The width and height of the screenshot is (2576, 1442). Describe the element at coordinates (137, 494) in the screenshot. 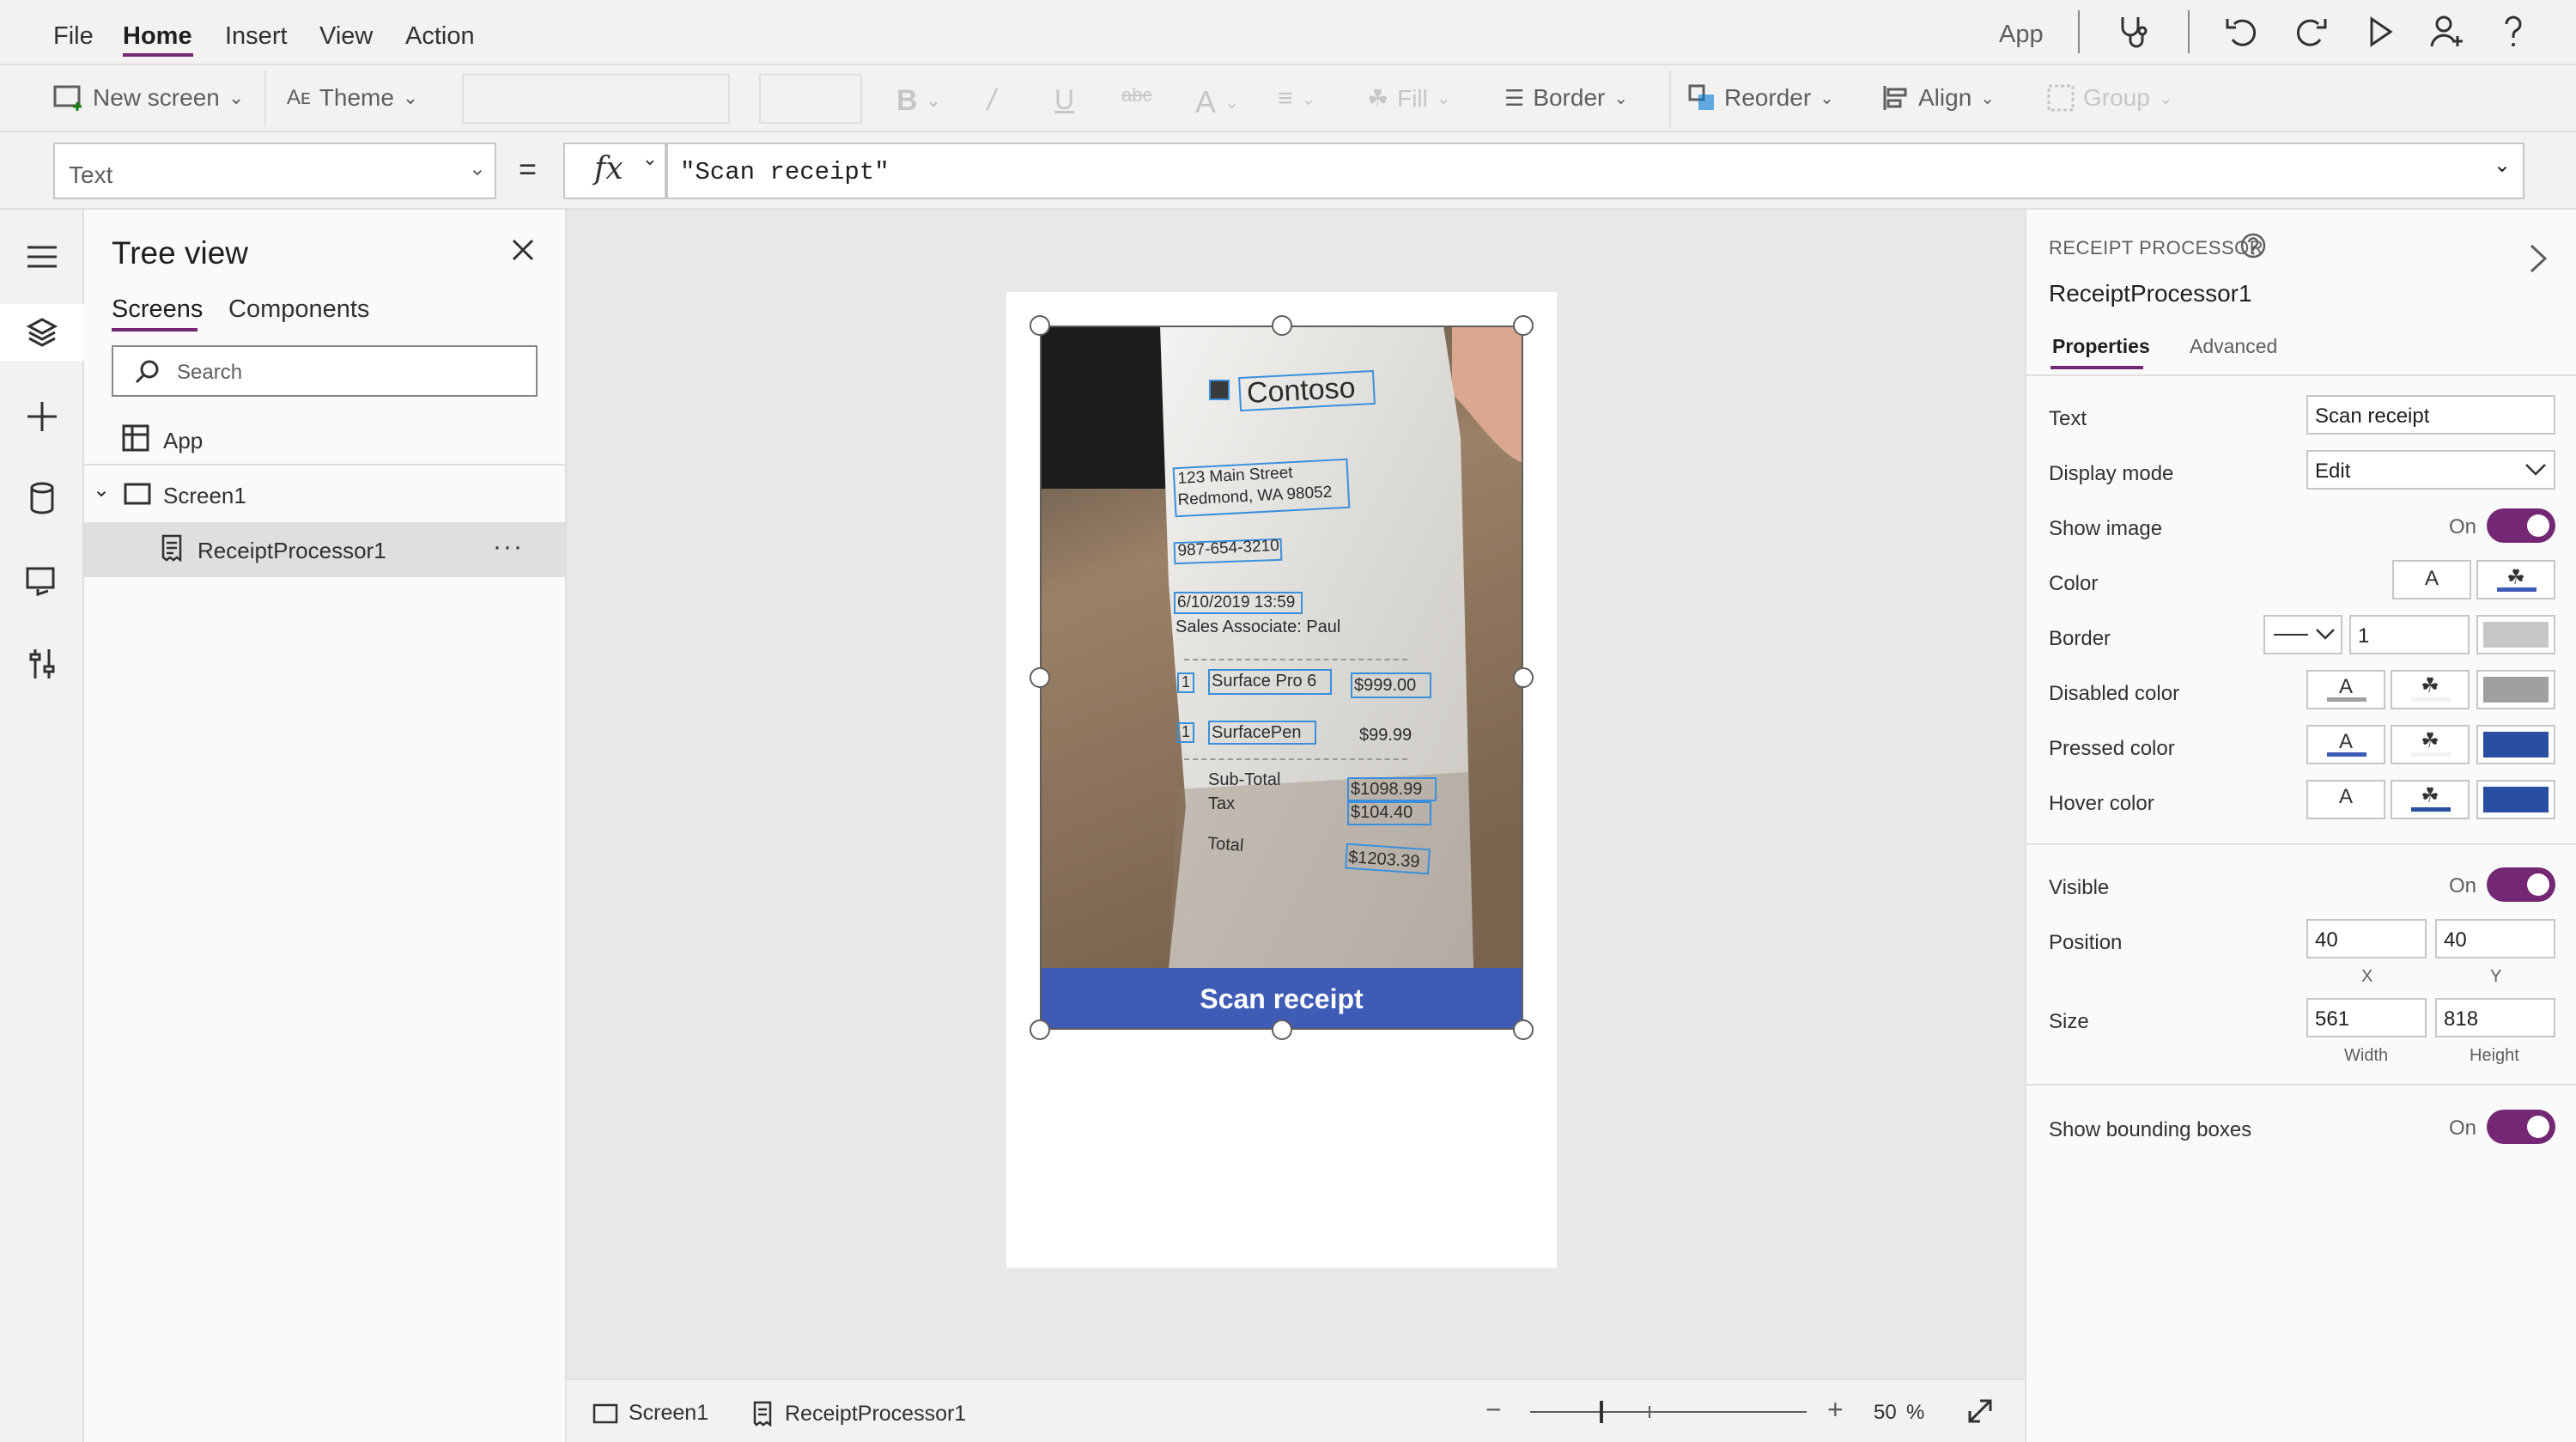

I see `screen-icon` at that location.